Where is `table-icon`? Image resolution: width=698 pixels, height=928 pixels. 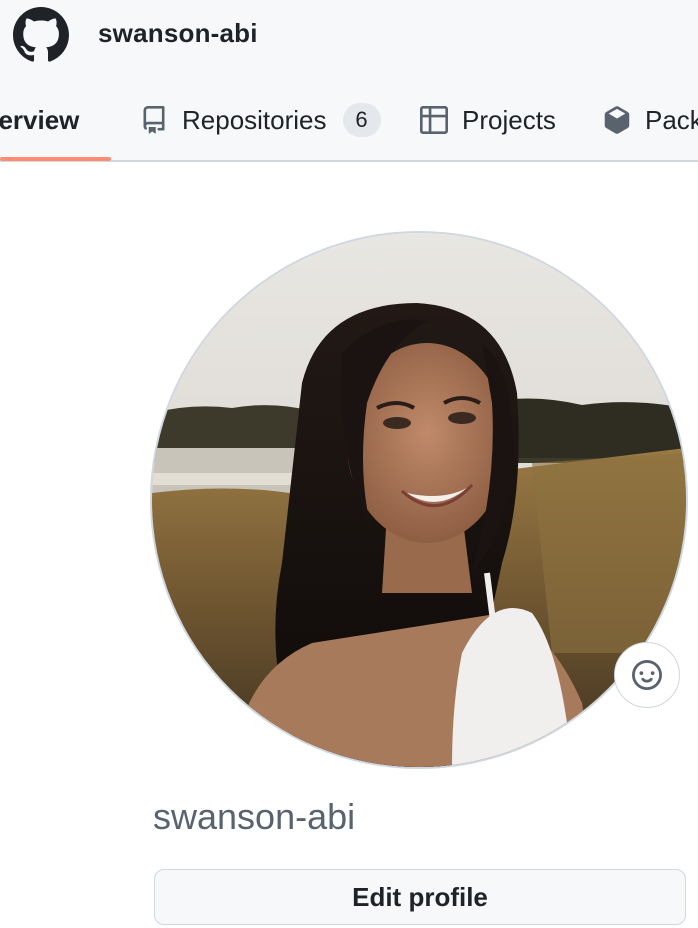
table-icon is located at coordinates (434, 120).